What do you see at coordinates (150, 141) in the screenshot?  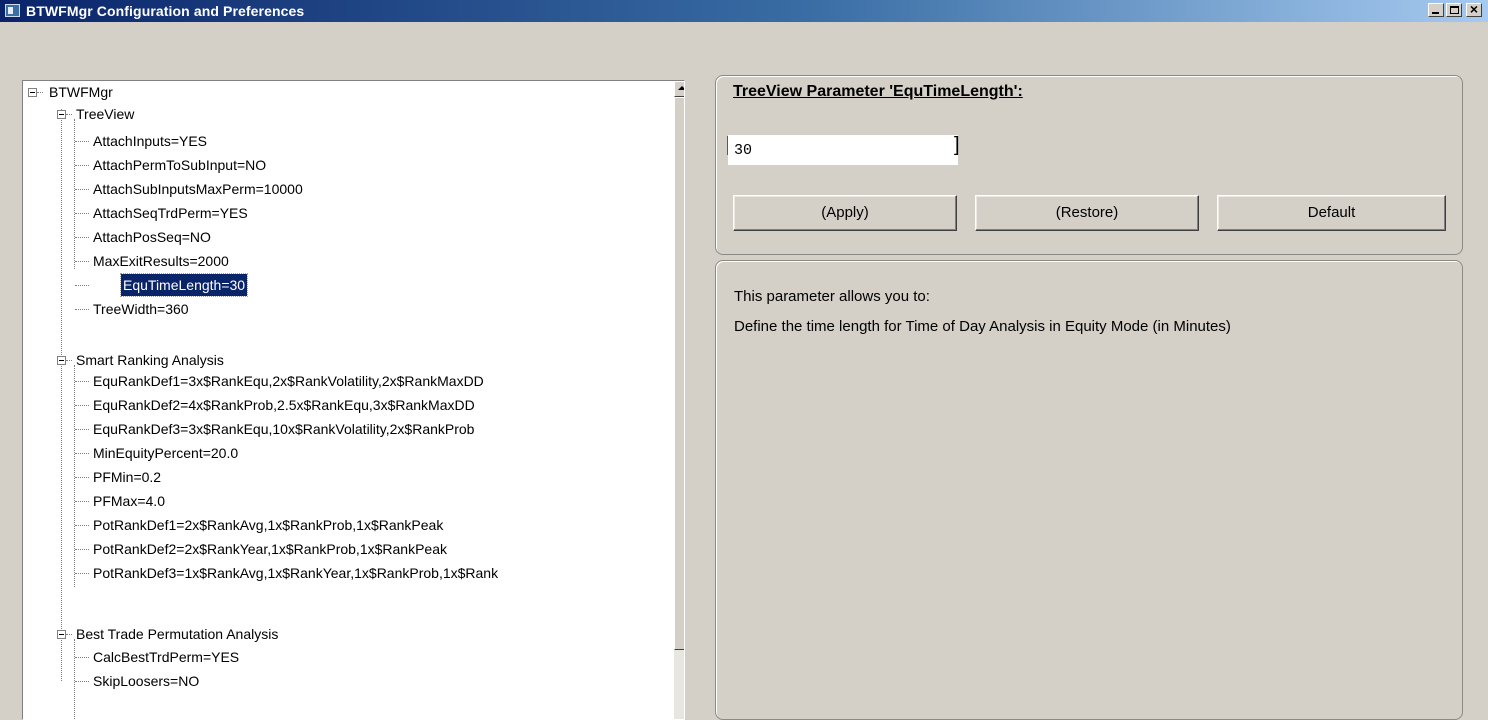 I see `tree-item-node: AttachInputs=YES` at bounding box center [150, 141].